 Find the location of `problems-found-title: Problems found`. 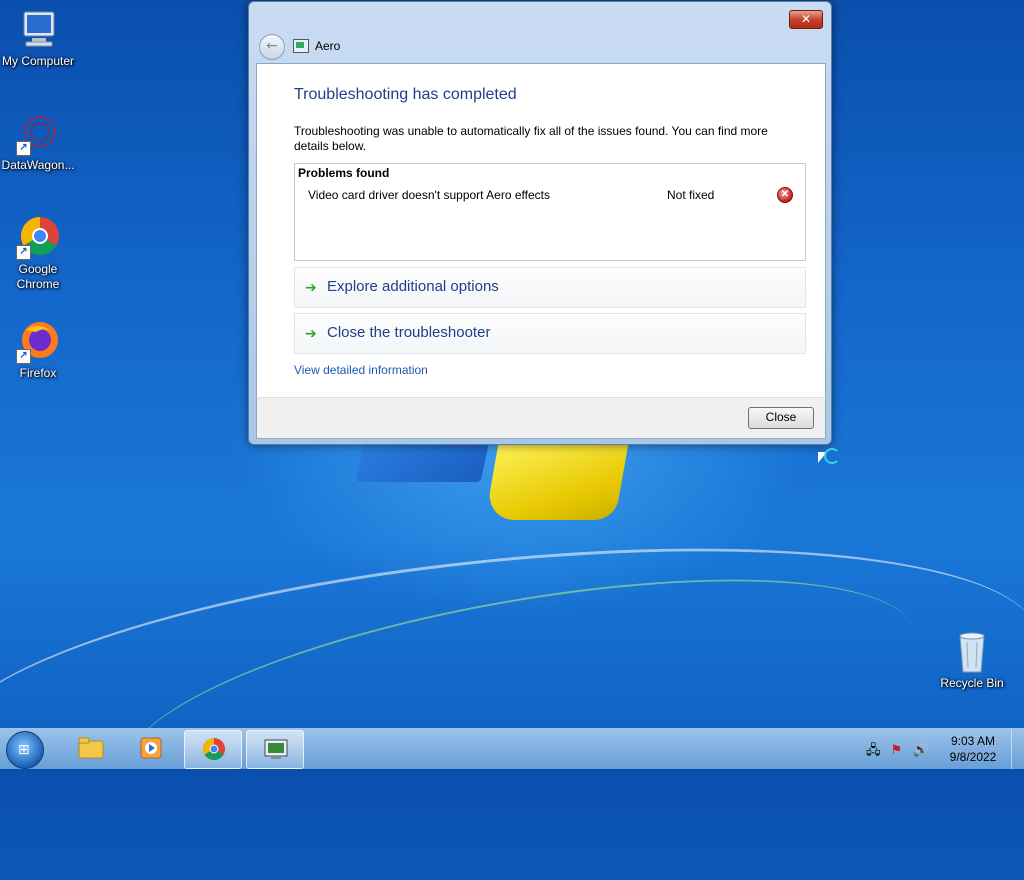

problems-found-title: Problems found is located at coordinates (344, 173).